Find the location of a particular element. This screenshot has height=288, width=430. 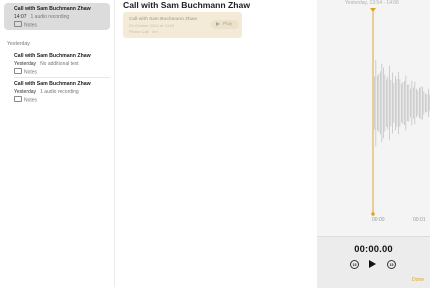

timeline-label: 00:00 is located at coordinates (378, 220).